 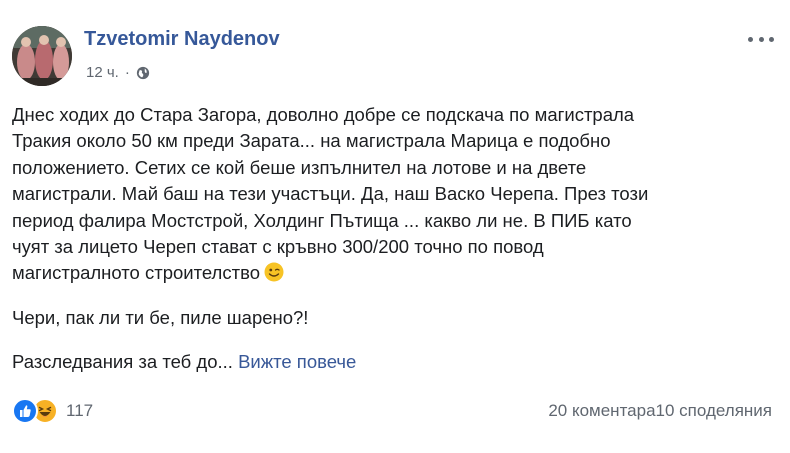 I want to click on like-icon, so click(x=25, y=411).